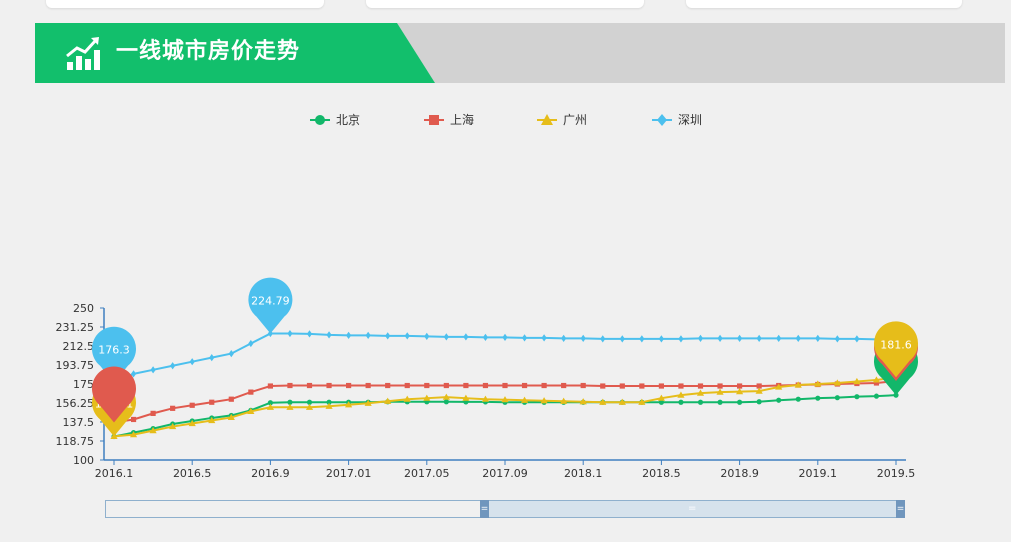  What do you see at coordinates (79, 346) in the screenshot?
I see `y-tick-label: 212.5` at bounding box center [79, 346].